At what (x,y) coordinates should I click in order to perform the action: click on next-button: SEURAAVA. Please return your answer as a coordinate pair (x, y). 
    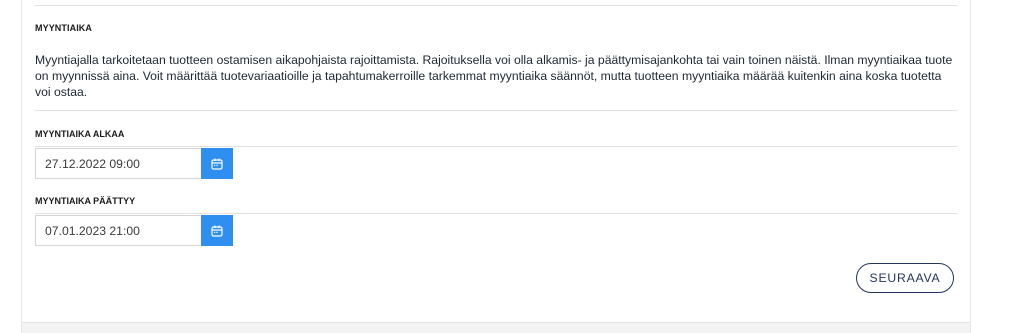
    Looking at the image, I should click on (905, 278).